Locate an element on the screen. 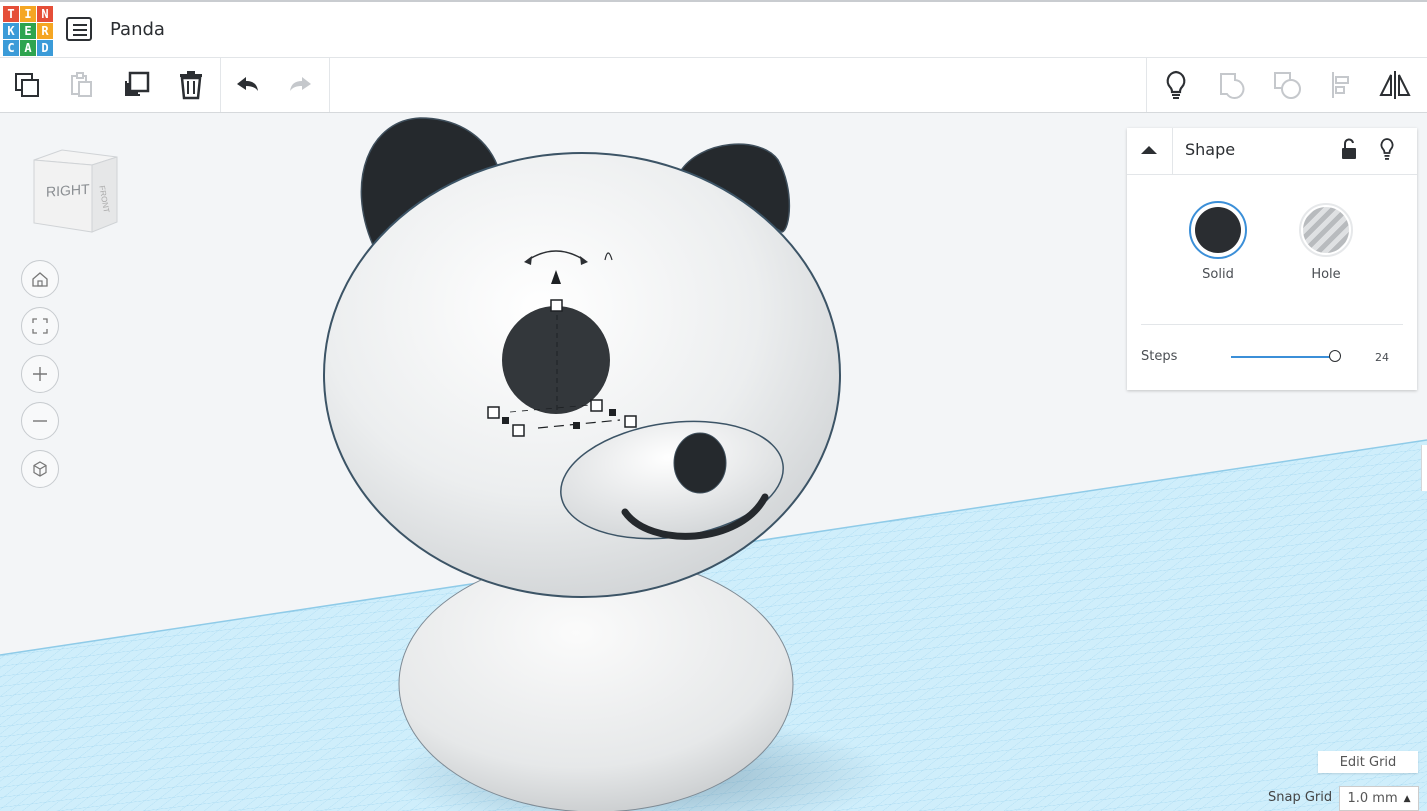 This screenshot has width=1427, height=811. hole-option is located at coordinates (1326, 230).